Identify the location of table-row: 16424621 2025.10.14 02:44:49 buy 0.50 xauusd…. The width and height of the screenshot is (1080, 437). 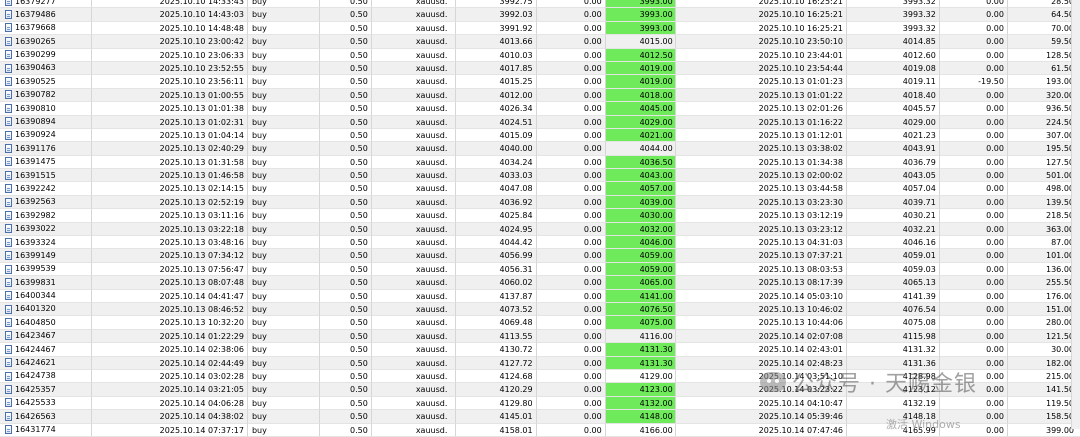
(540, 363).